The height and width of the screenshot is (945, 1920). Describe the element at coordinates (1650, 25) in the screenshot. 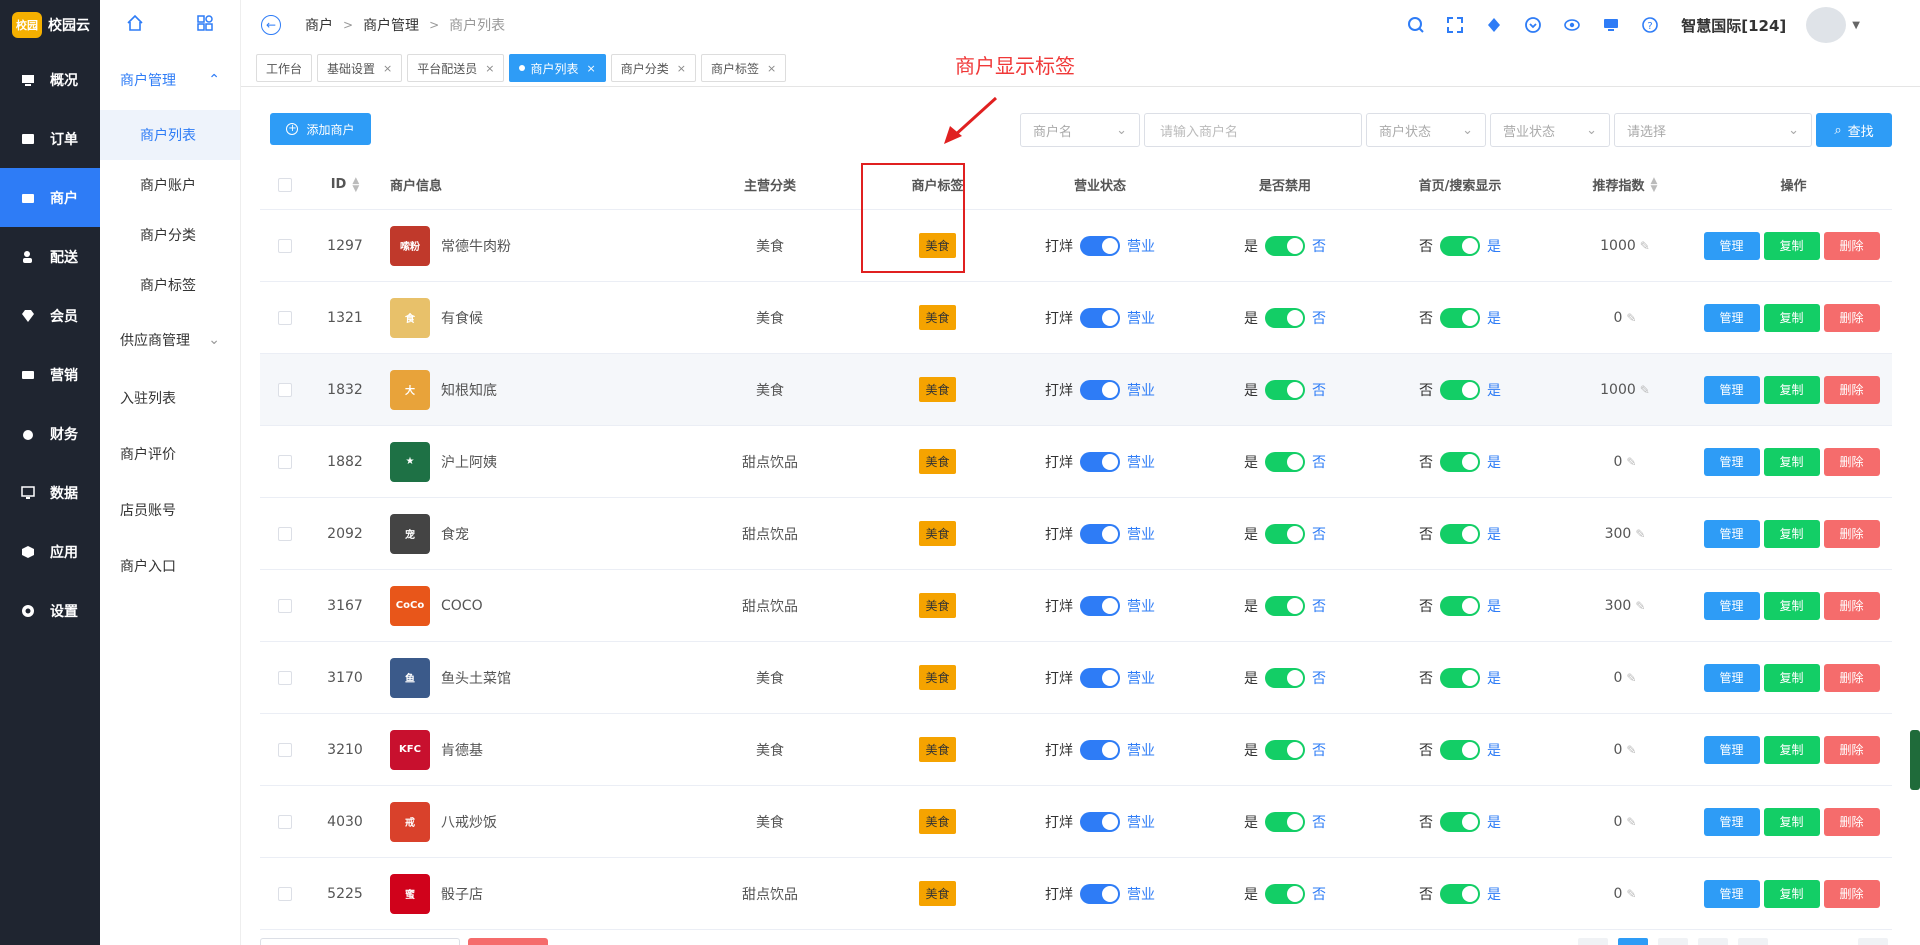

I see `help-icon: ?` at that location.